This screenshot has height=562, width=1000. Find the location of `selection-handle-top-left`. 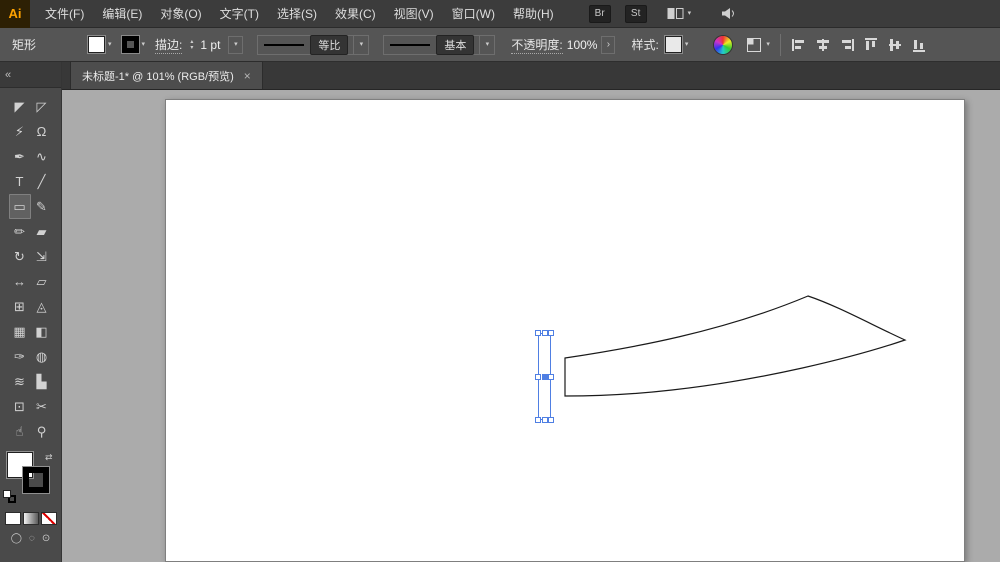

selection-handle-top-left is located at coordinates (538, 333).